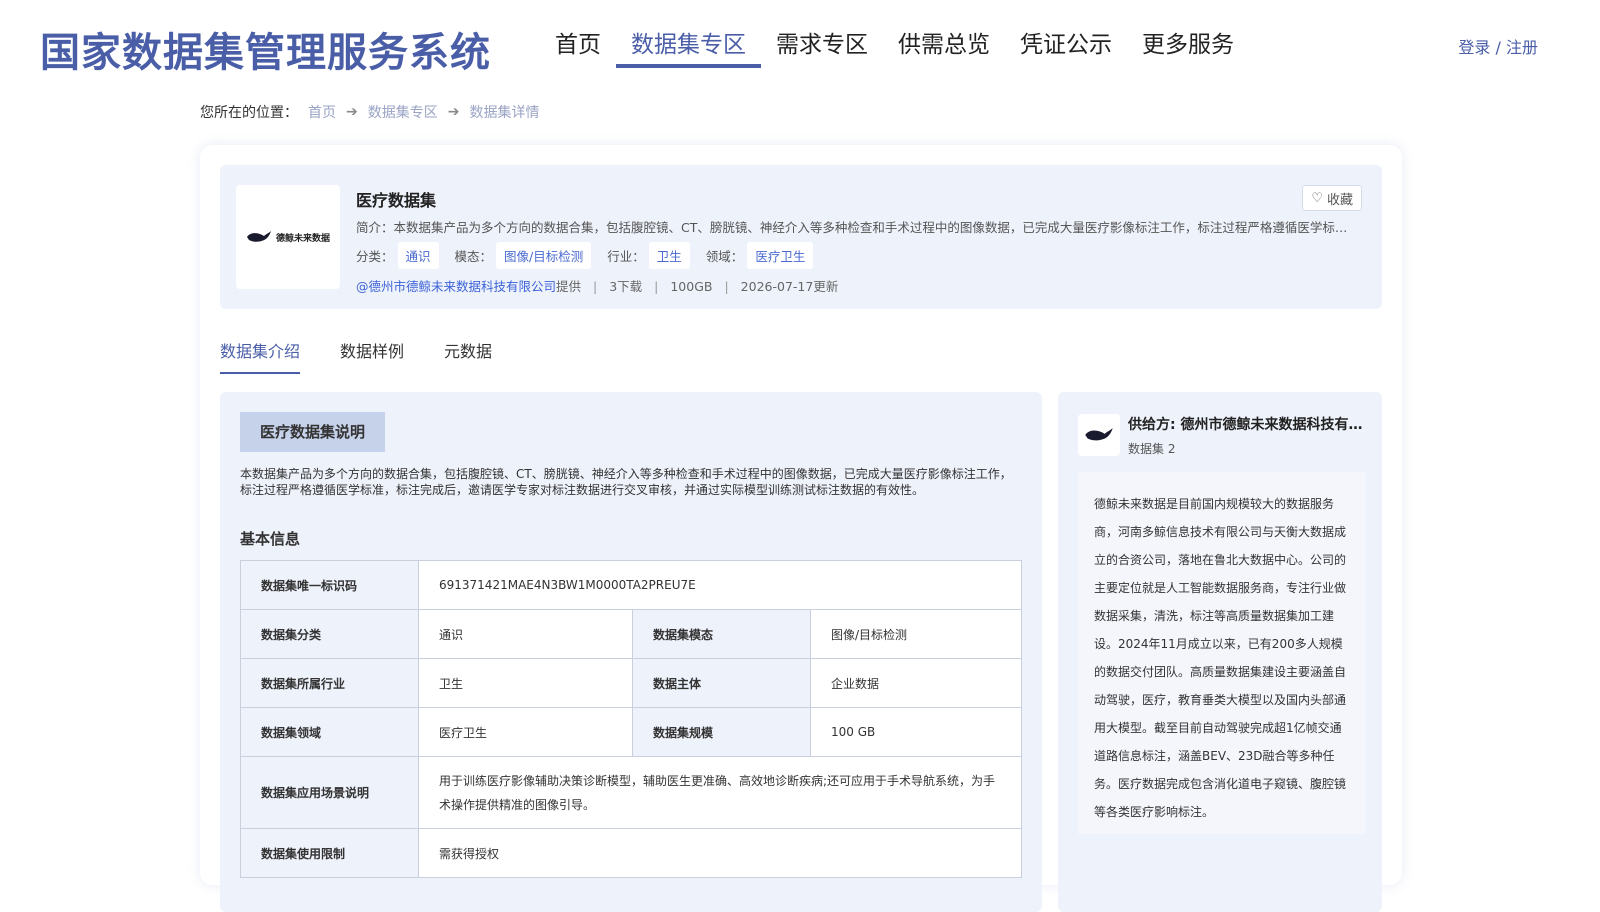  Describe the element at coordinates (329, 683) in the screenshot. I see `table-key: 数据集所属行业` at that location.